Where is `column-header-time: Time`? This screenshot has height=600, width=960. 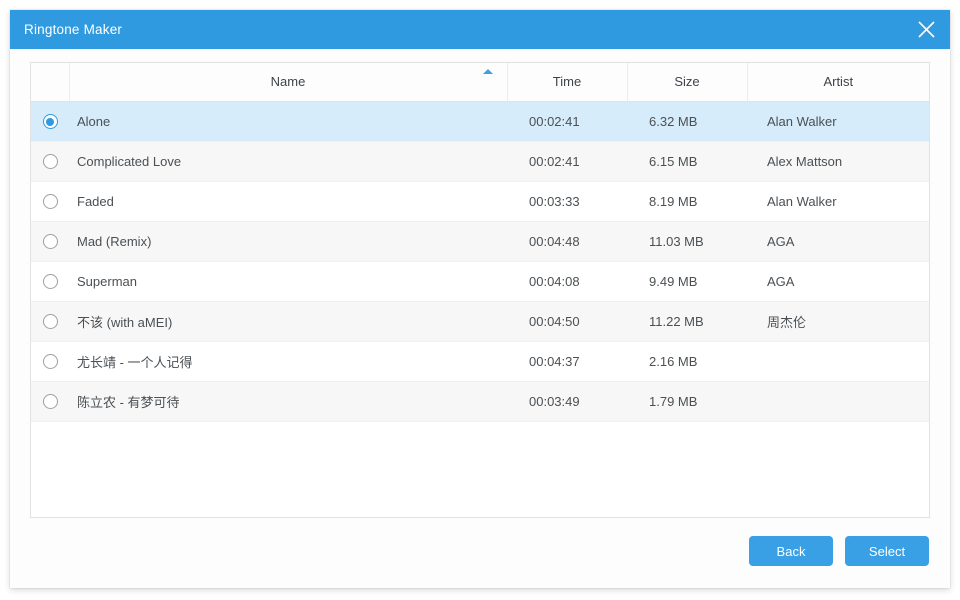
column-header-time: Time is located at coordinates (567, 82).